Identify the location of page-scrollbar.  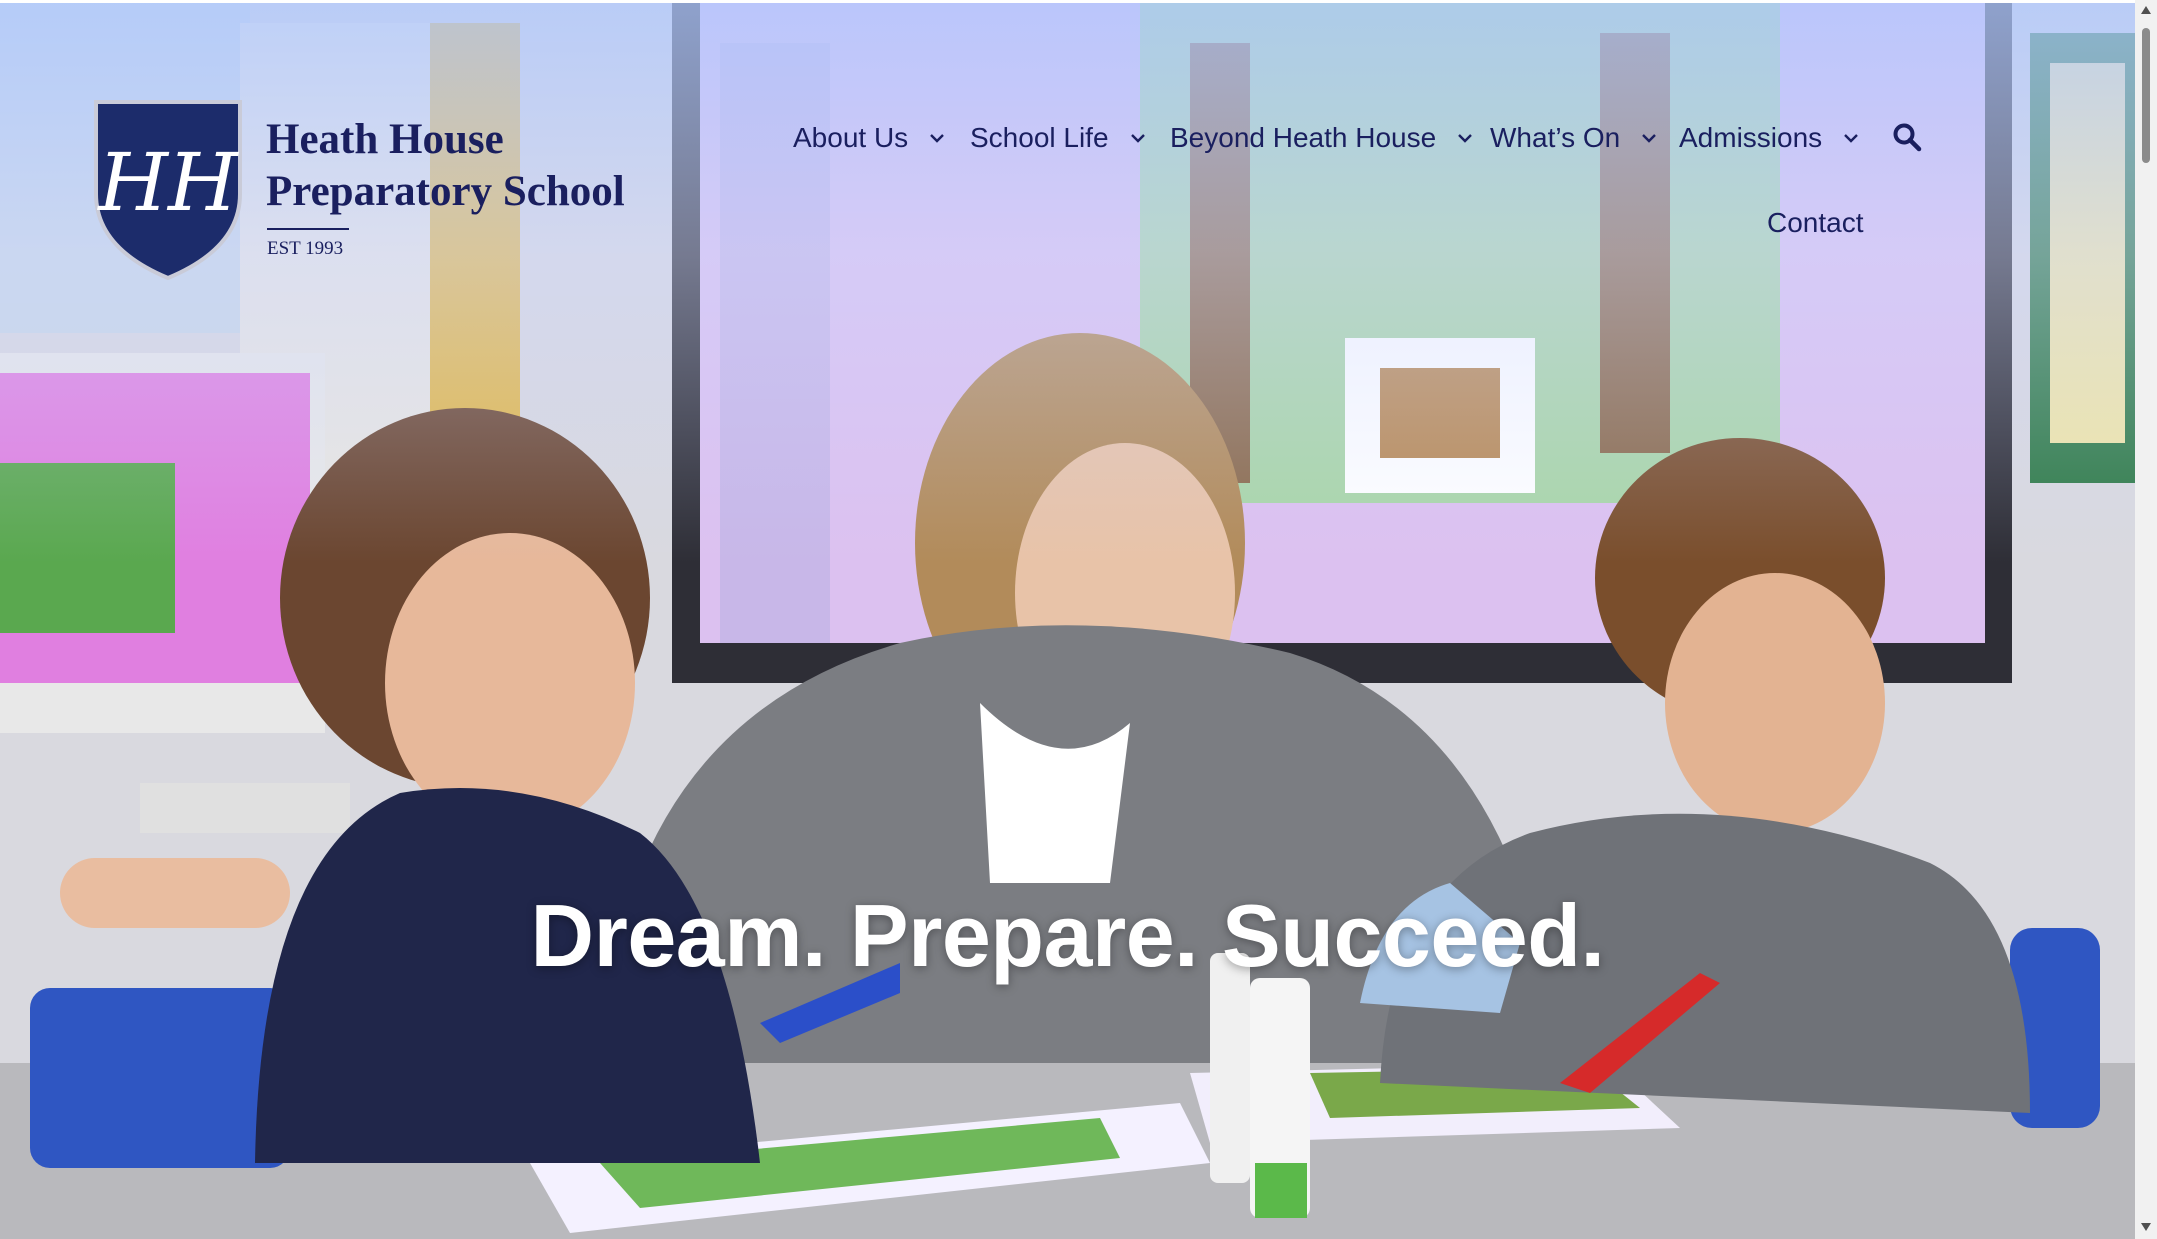
(2146, 619).